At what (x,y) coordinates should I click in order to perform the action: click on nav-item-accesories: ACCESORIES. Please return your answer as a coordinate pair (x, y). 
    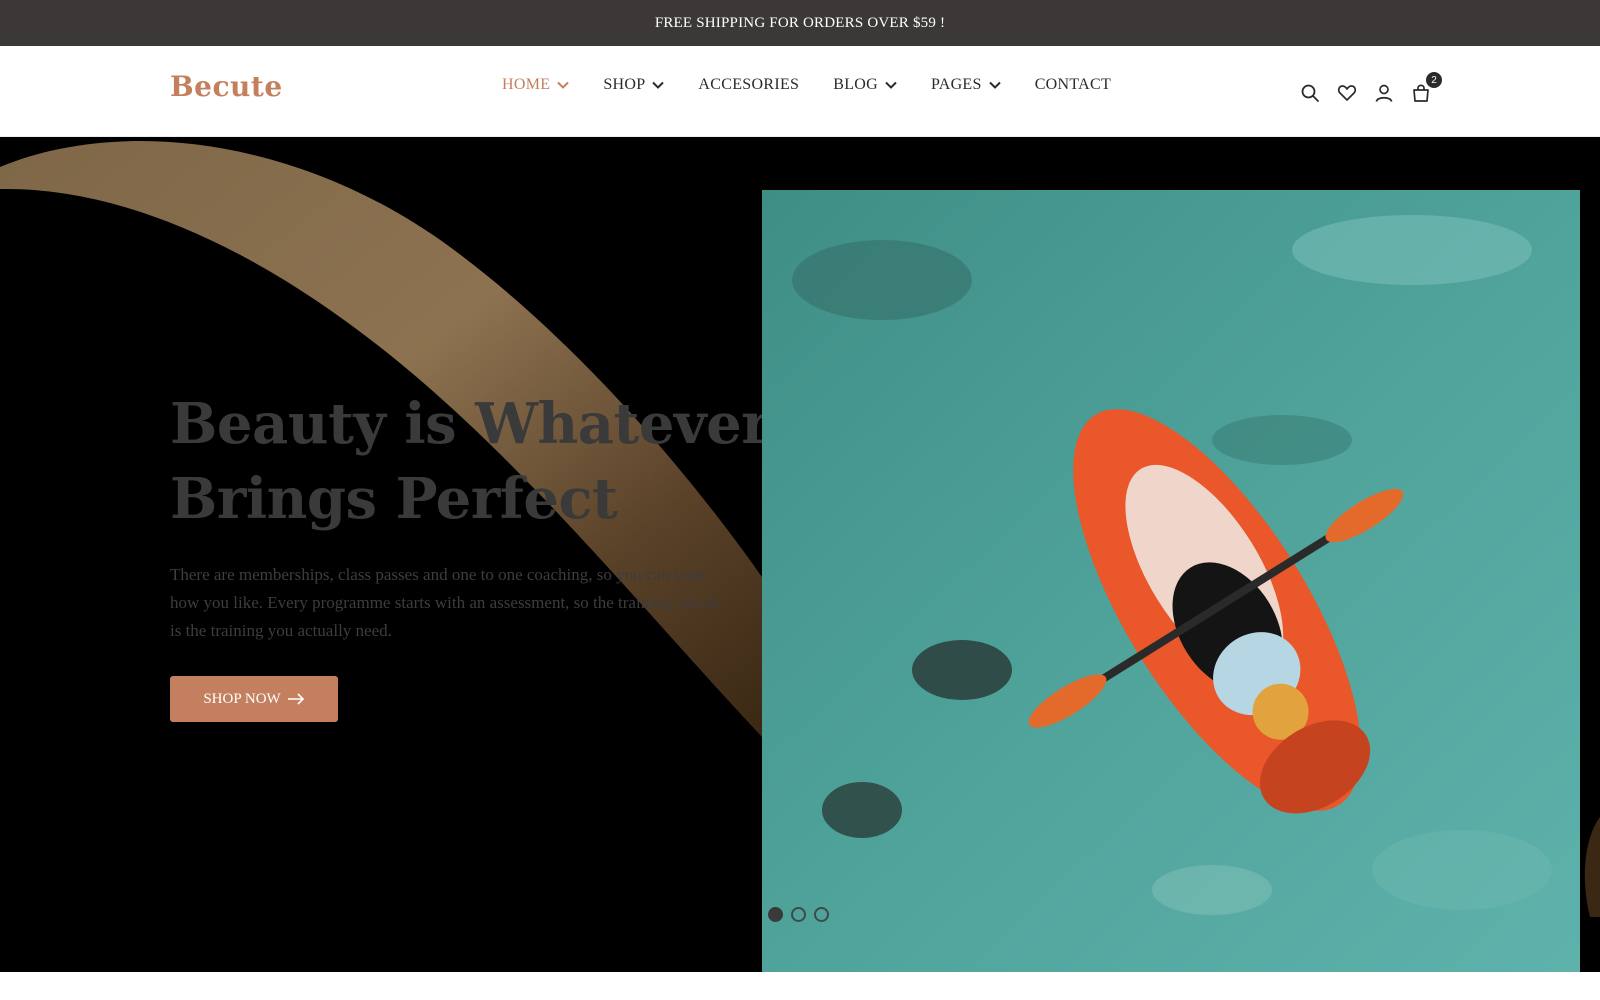
    Looking at the image, I should click on (748, 85).